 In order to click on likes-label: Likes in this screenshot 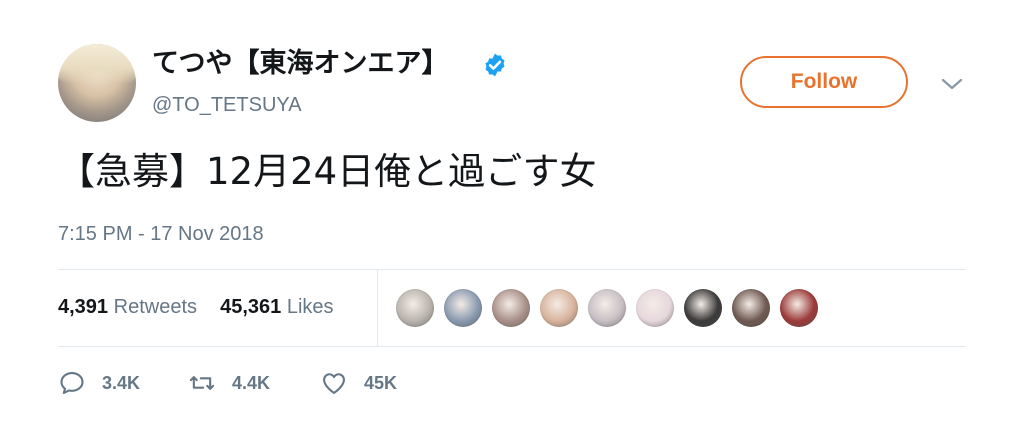, I will do `click(310, 307)`.